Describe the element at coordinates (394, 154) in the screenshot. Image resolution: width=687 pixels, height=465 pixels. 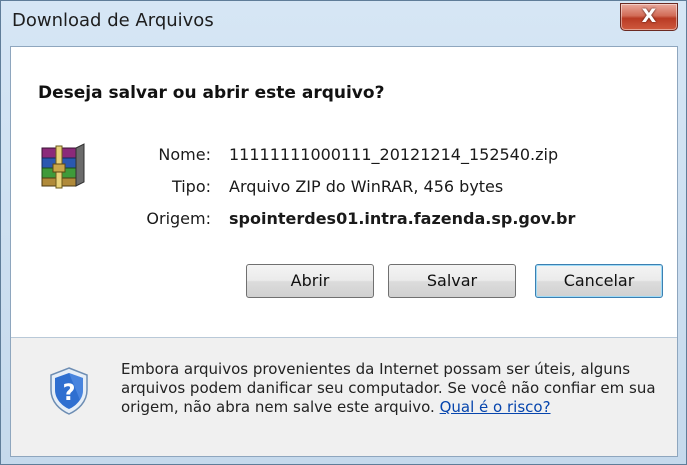
I see `file-name-value: 11111111000111_20121214_152540.zip` at that location.